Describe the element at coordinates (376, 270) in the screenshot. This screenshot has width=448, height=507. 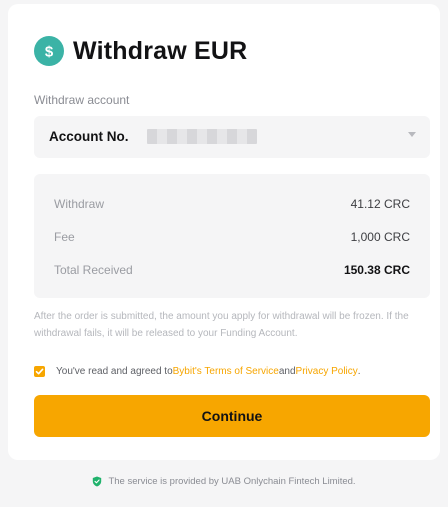
I see `summary-value: 150.38 CRC` at that location.